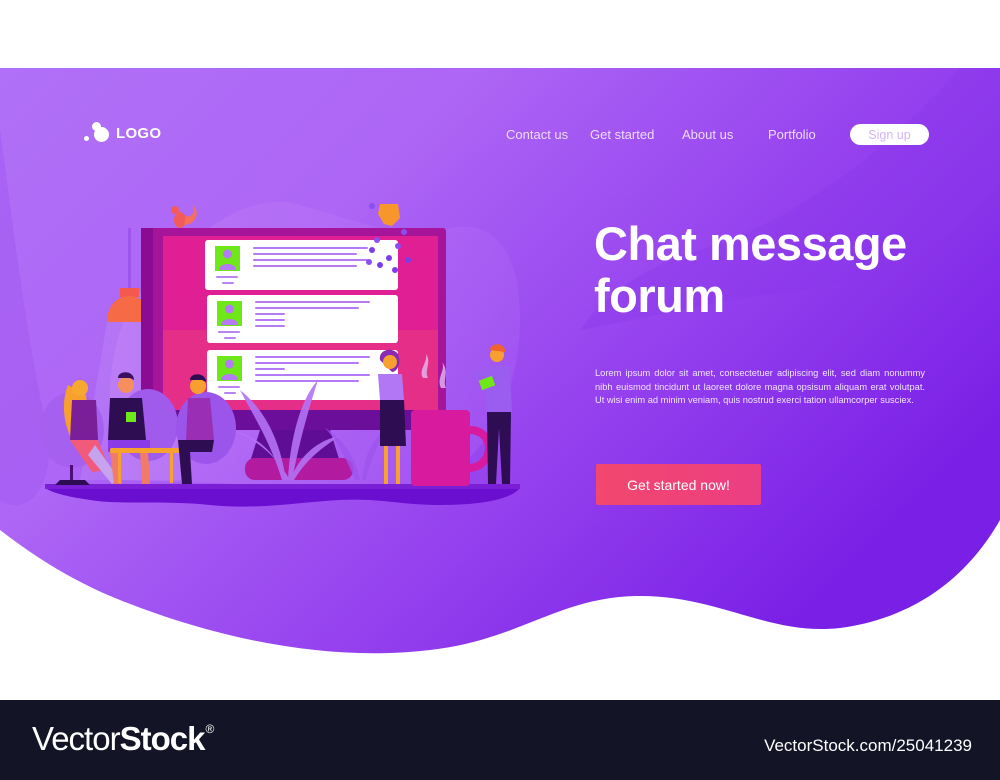 Image resolution: width=1000 pixels, height=780 pixels. What do you see at coordinates (184, 216) in the screenshot?
I see `squirrel` at bounding box center [184, 216].